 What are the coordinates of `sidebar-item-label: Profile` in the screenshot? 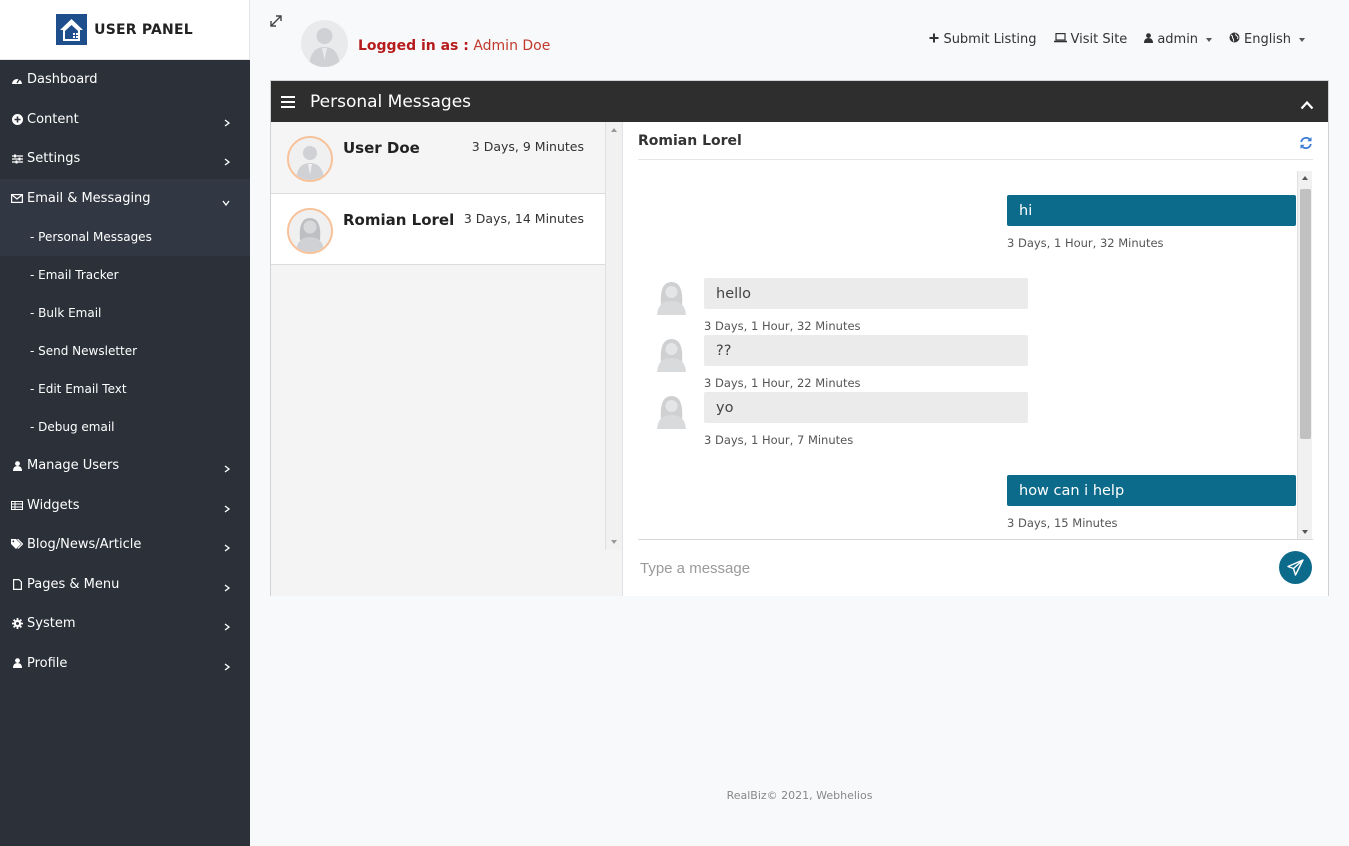 It's located at (47, 663).